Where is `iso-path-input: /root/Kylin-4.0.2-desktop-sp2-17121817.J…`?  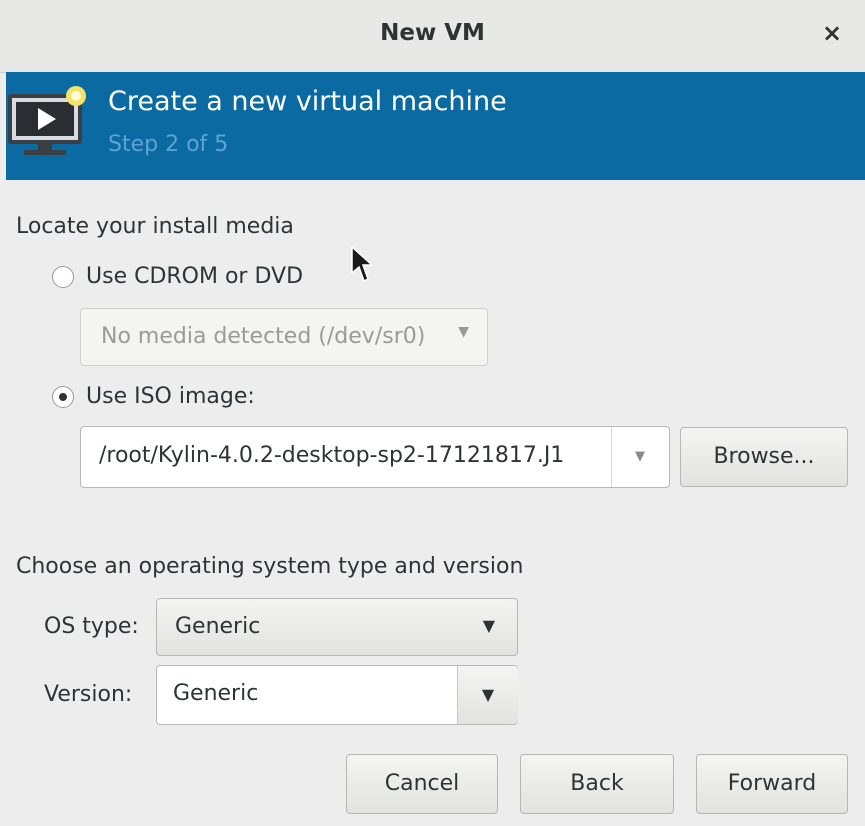
iso-path-input: /root/Kylin-4.0.2-desktop-sp2-17121817.J… is located at coordinates (353, 458).